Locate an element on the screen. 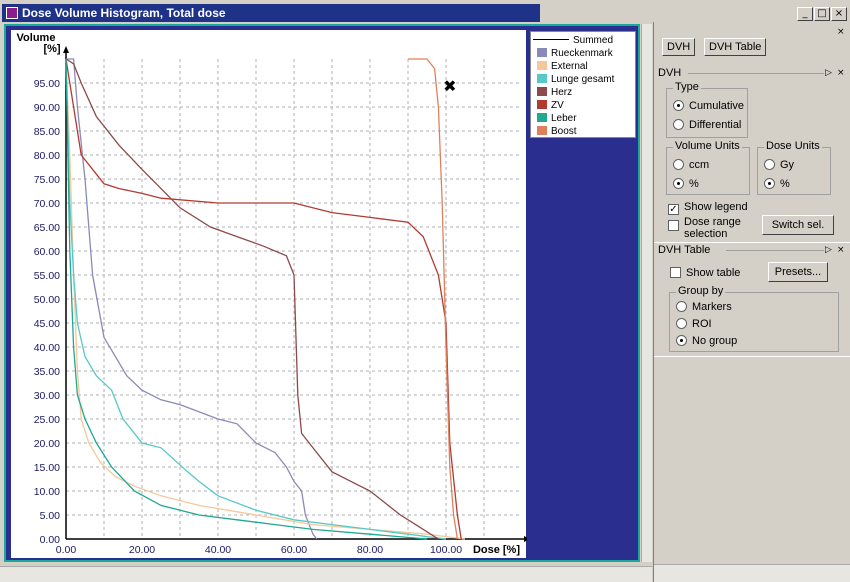 This screenshot has height=582, width=850. x-axis-arrow-icon is located at coordinates (527, 539).